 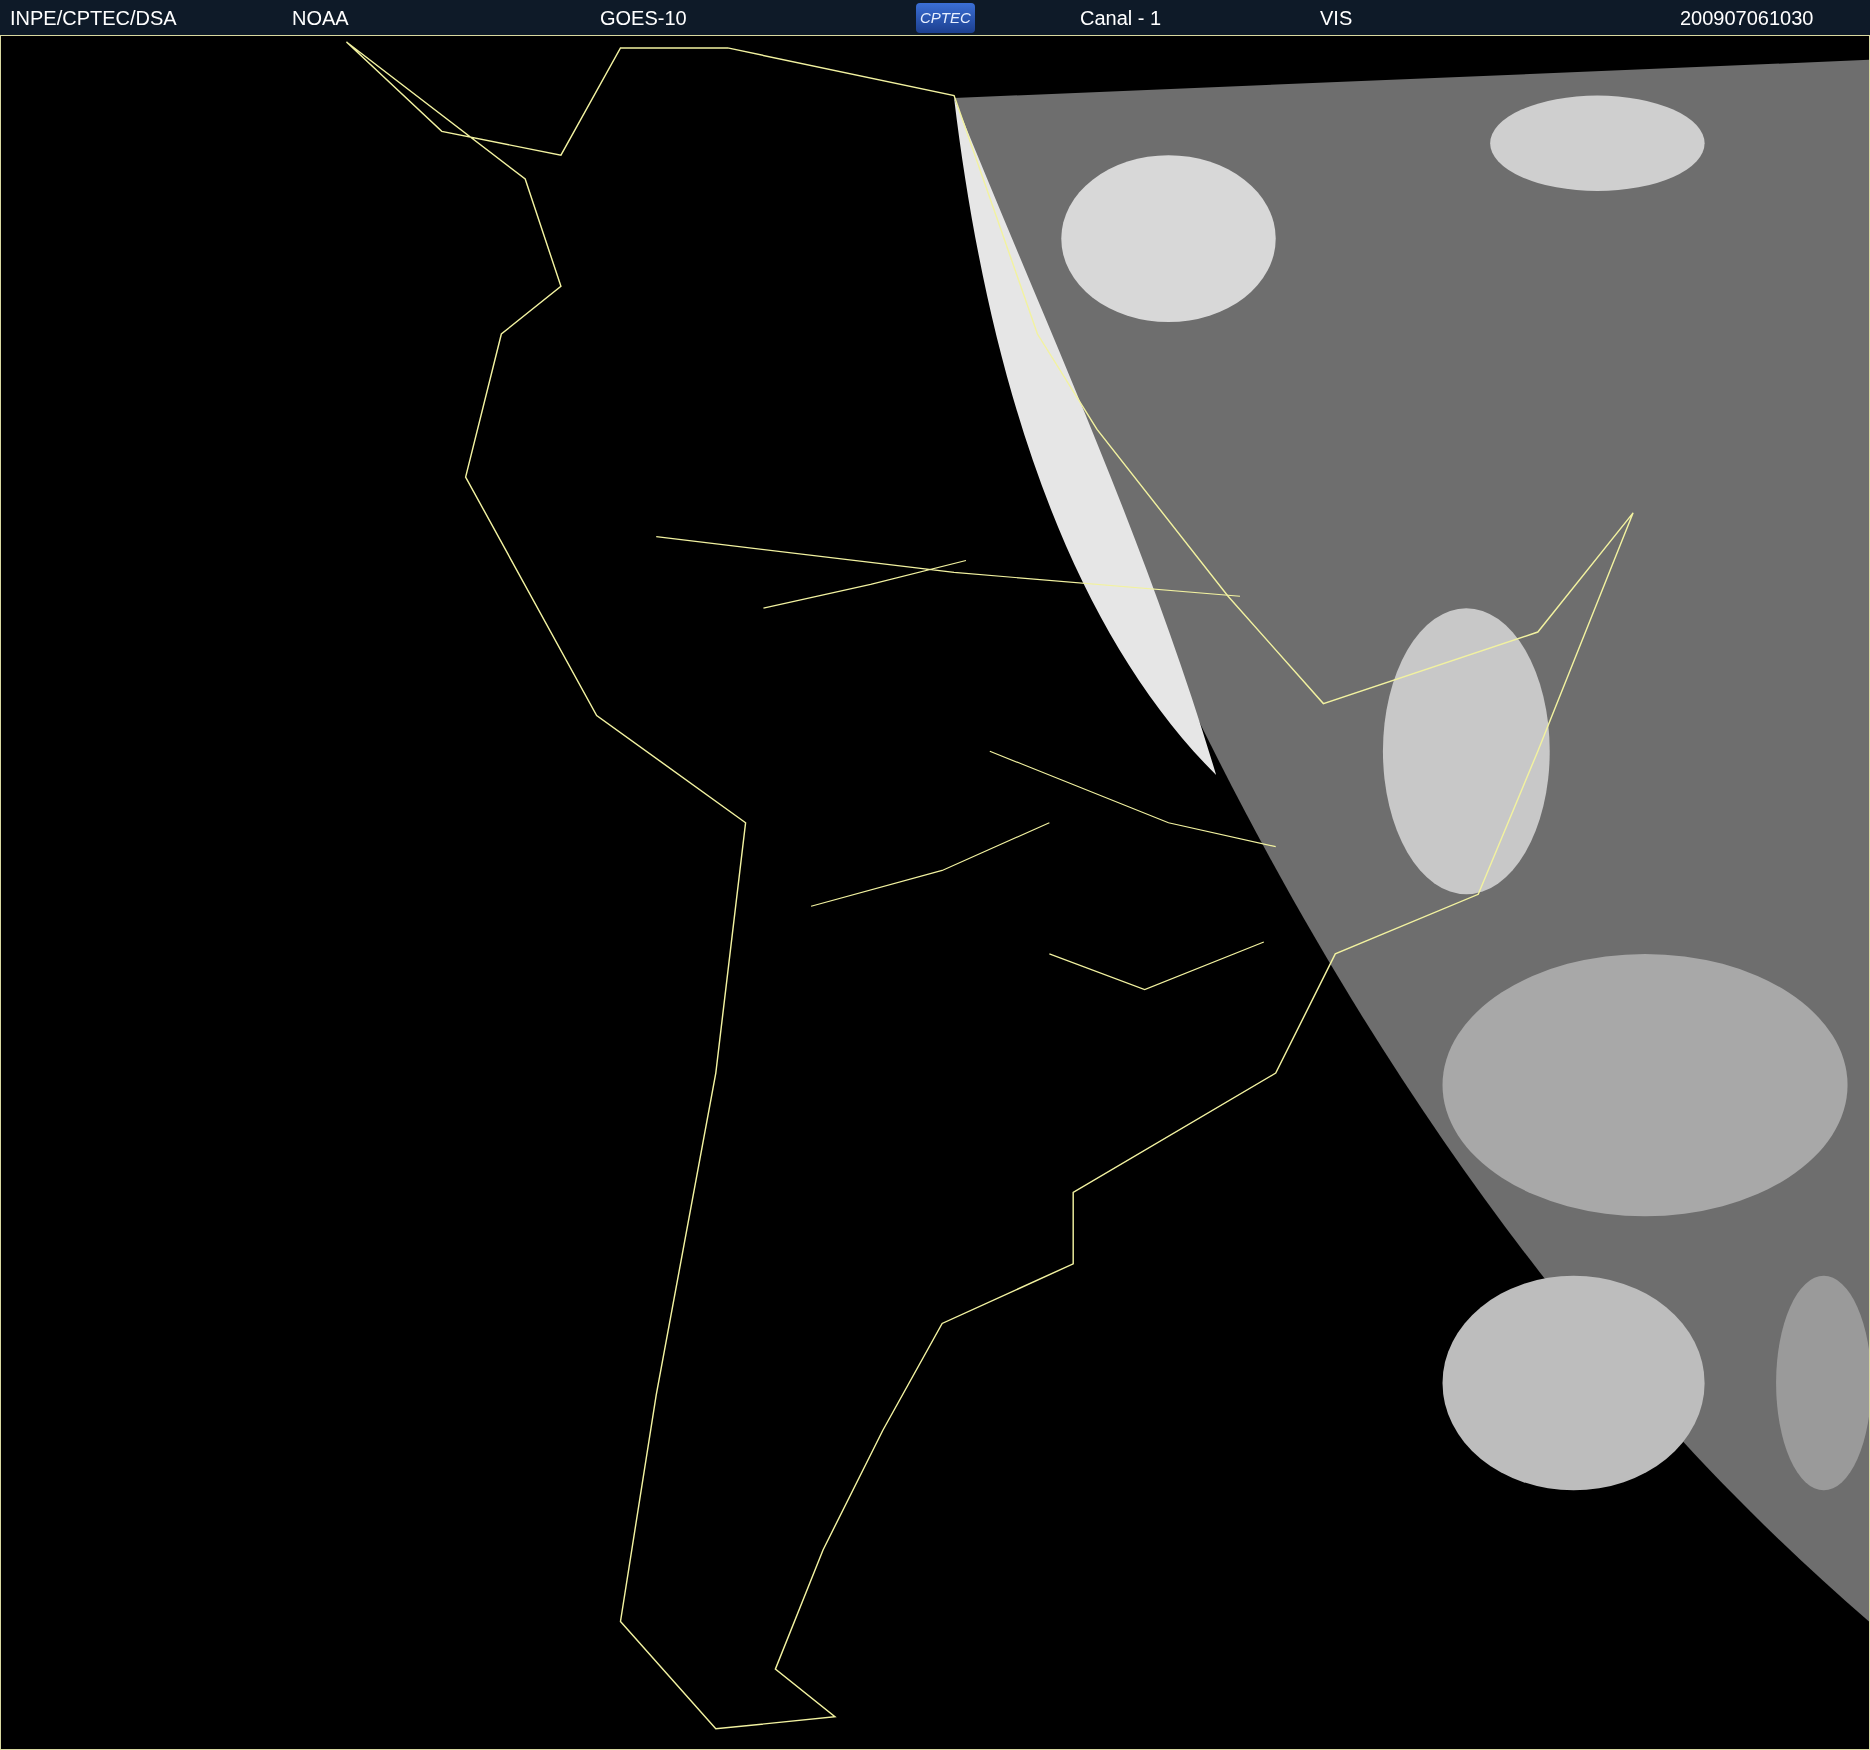 I want to click on header-label: Canal - 1, so click(x=1121, y=18).